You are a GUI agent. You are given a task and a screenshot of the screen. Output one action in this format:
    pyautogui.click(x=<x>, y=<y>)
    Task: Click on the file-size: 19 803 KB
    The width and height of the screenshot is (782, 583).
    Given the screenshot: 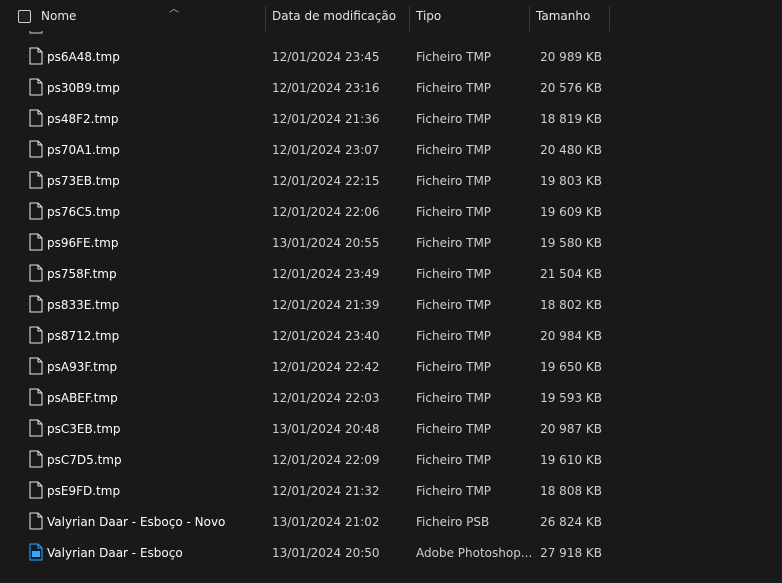 What is the action you would take?
    pyautogui.click(x=571, y=181)
    